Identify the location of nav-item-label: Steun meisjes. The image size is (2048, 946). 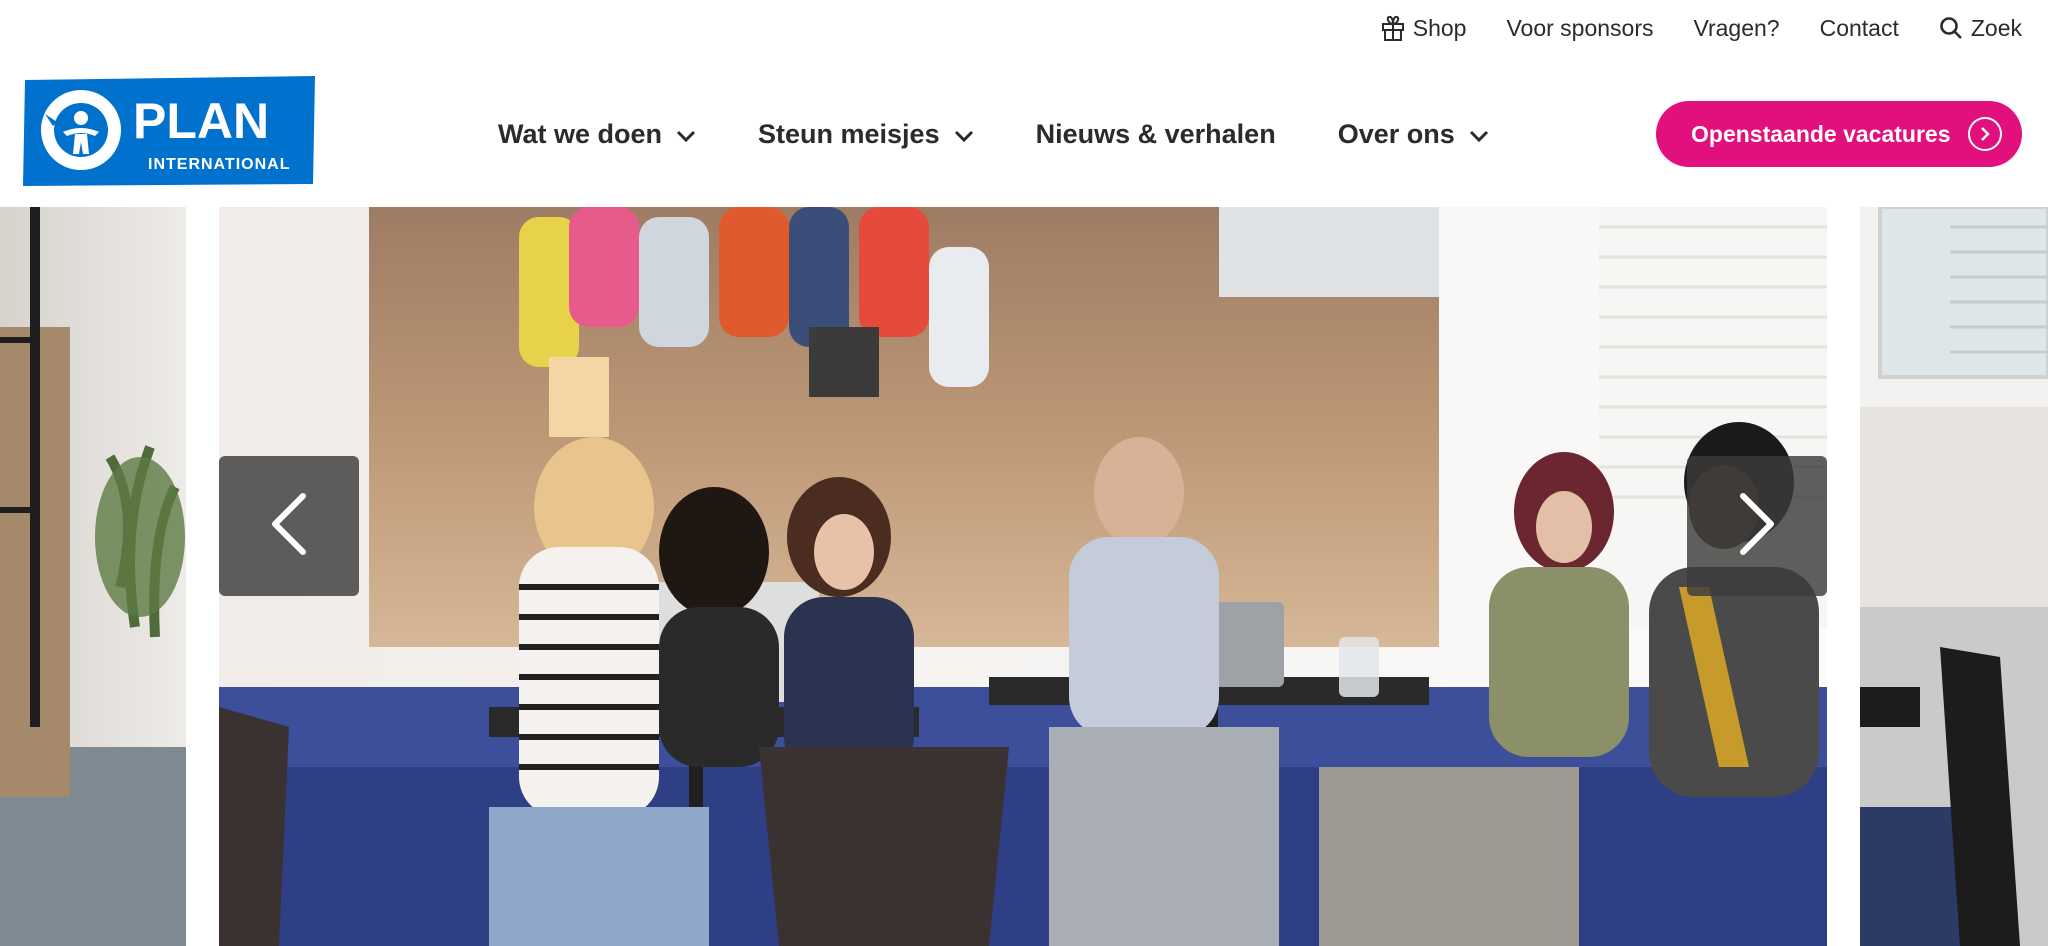
(849, 133).